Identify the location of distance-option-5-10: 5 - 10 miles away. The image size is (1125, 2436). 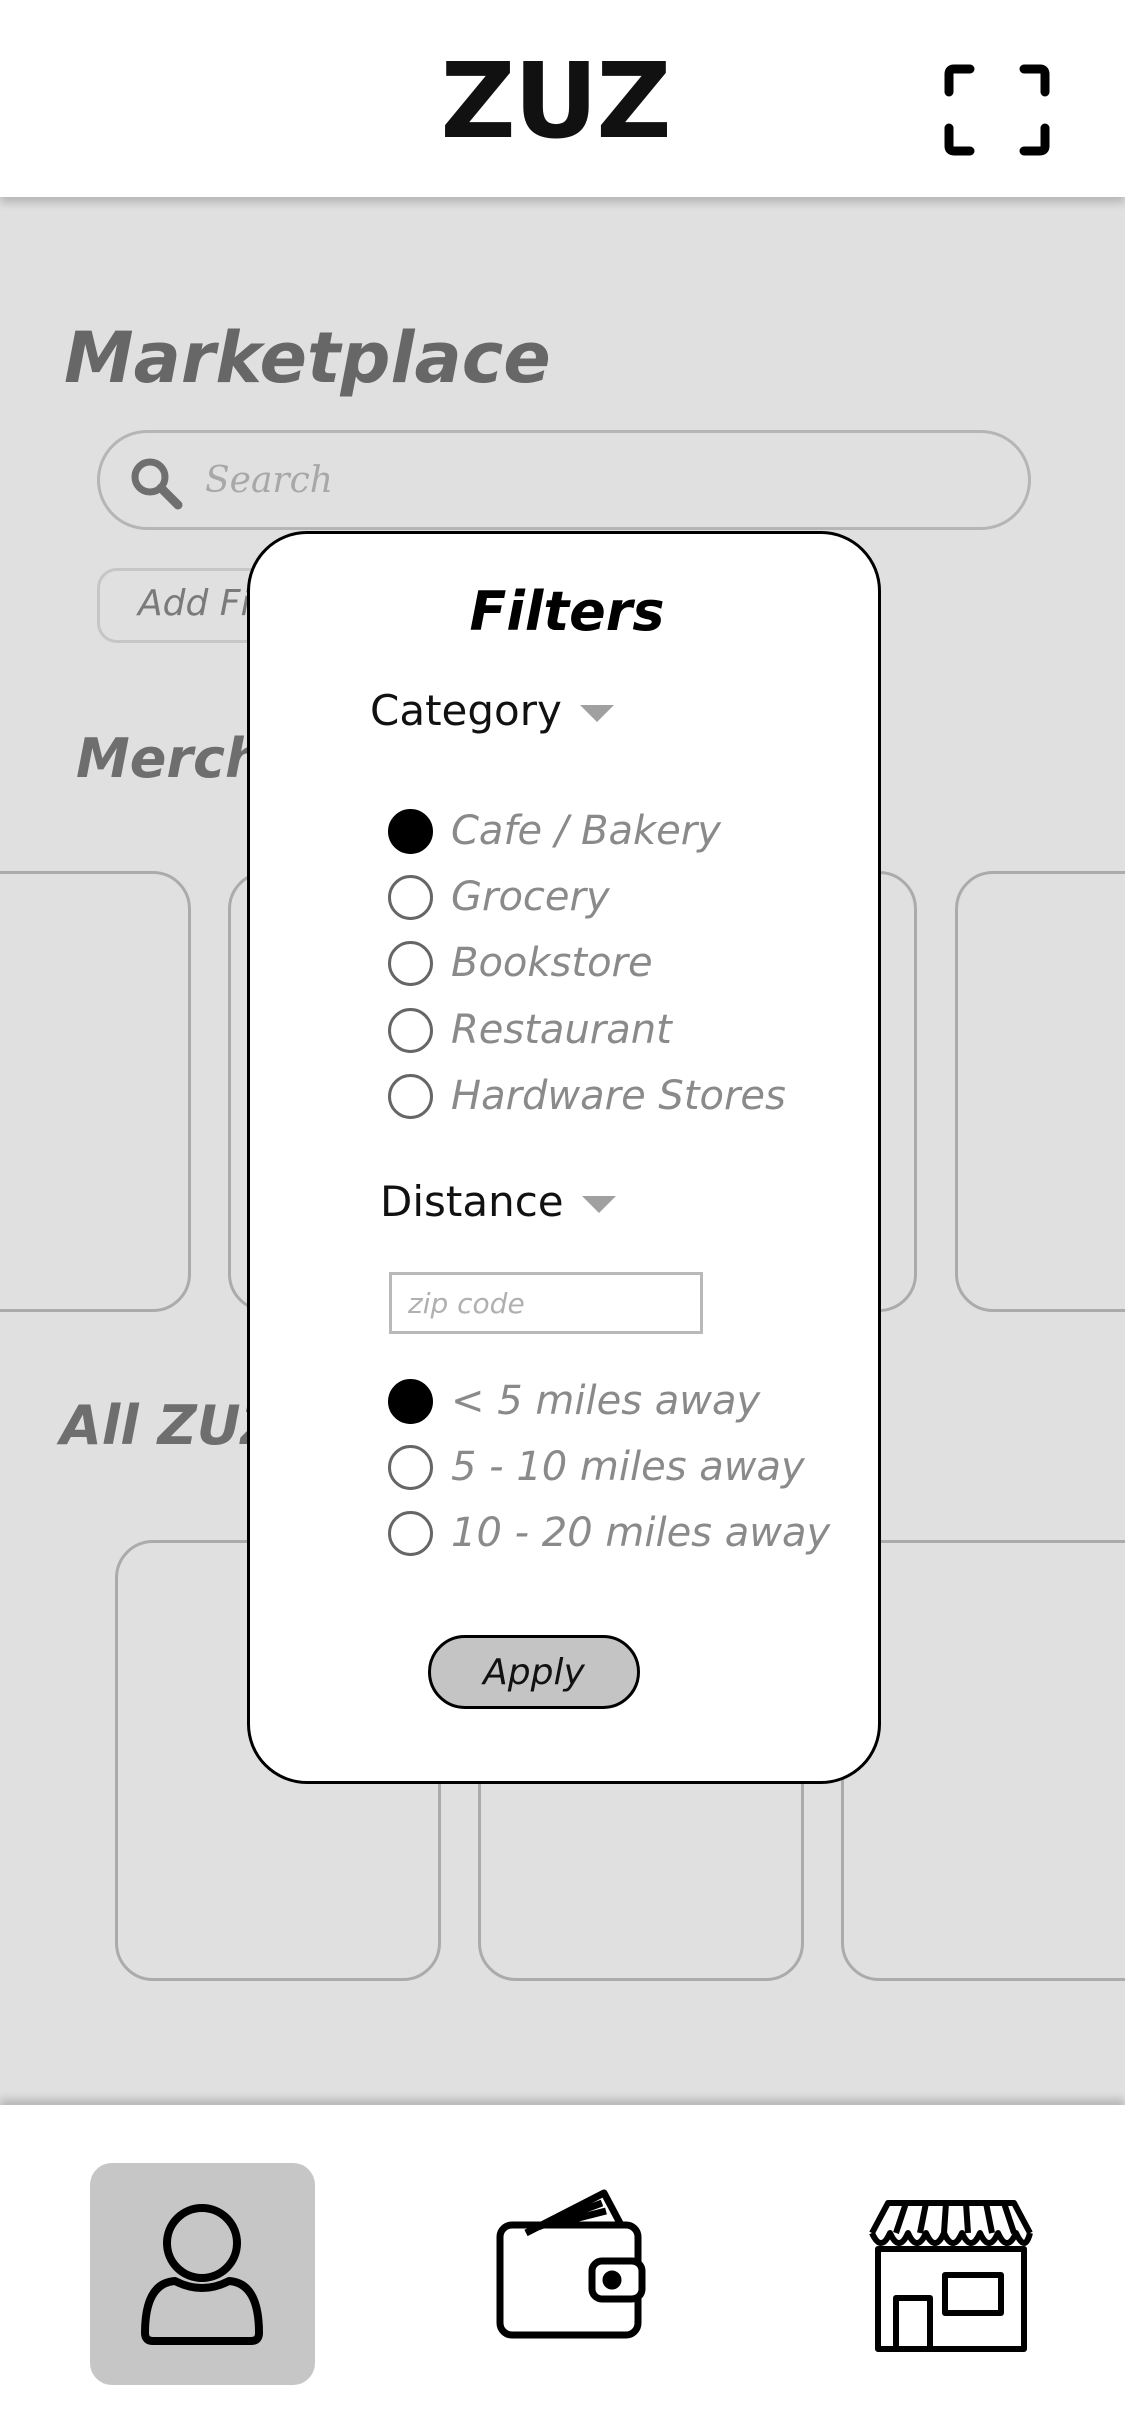
(596, 1467).